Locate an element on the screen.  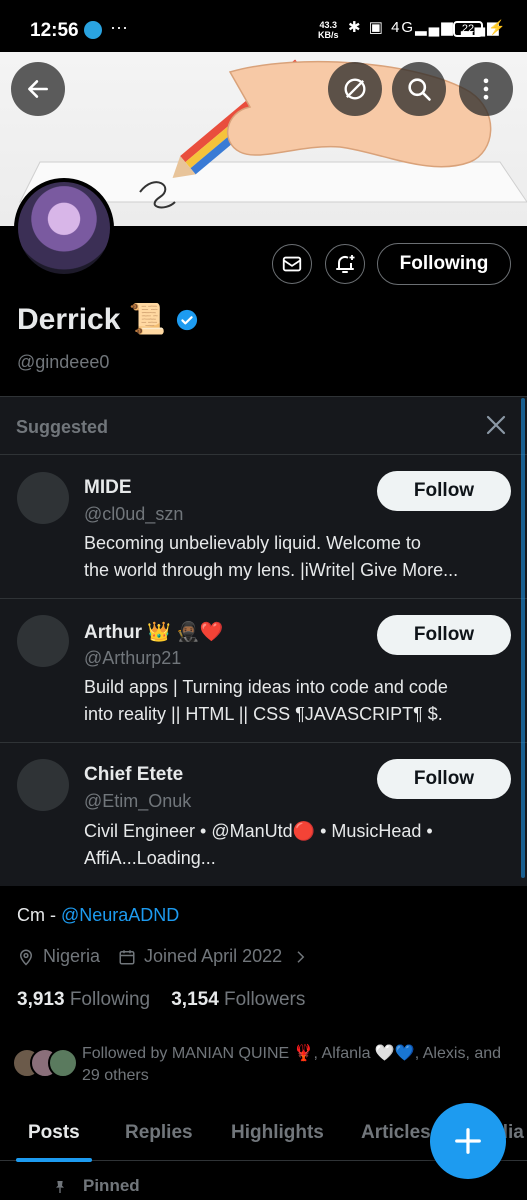
compose-button is located at coordinates (468, 1141).